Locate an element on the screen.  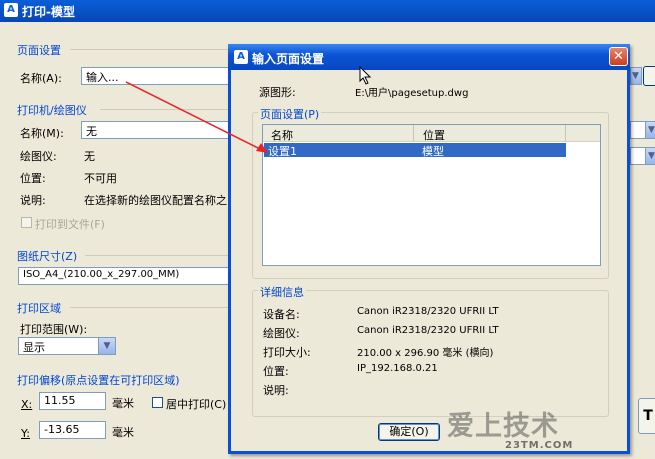
annotation-arrow-line is located at coordinates (194, 116).